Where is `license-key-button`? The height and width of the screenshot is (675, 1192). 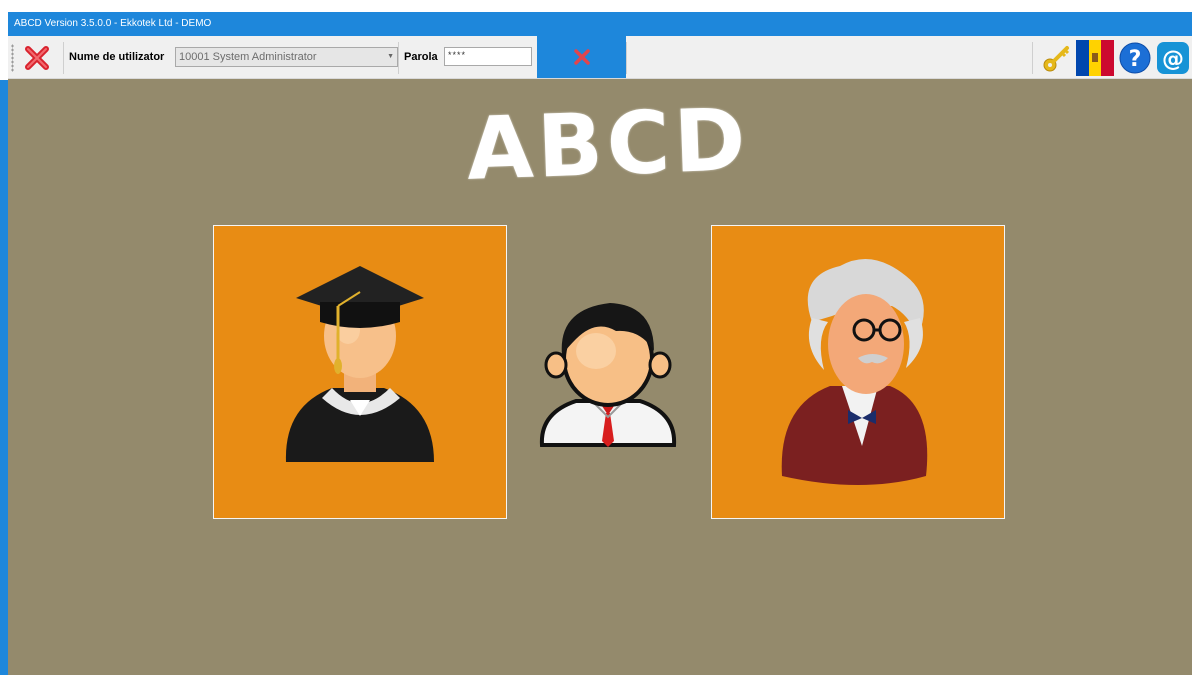 license-key-button is located at coordinates (1056, 58).